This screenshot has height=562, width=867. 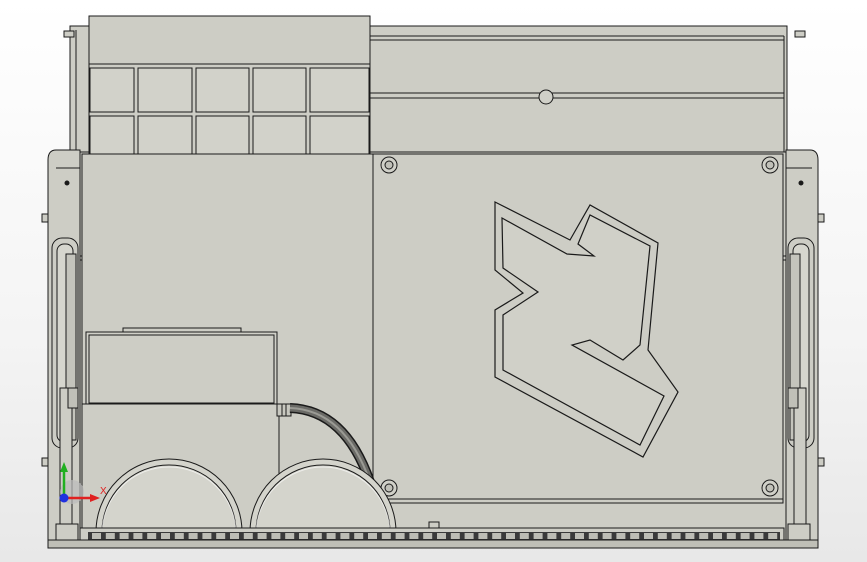 What do you see at coordinates (389, 165) in the screenshot?
I see `screw-top-left` at bounding box center [389, 165].